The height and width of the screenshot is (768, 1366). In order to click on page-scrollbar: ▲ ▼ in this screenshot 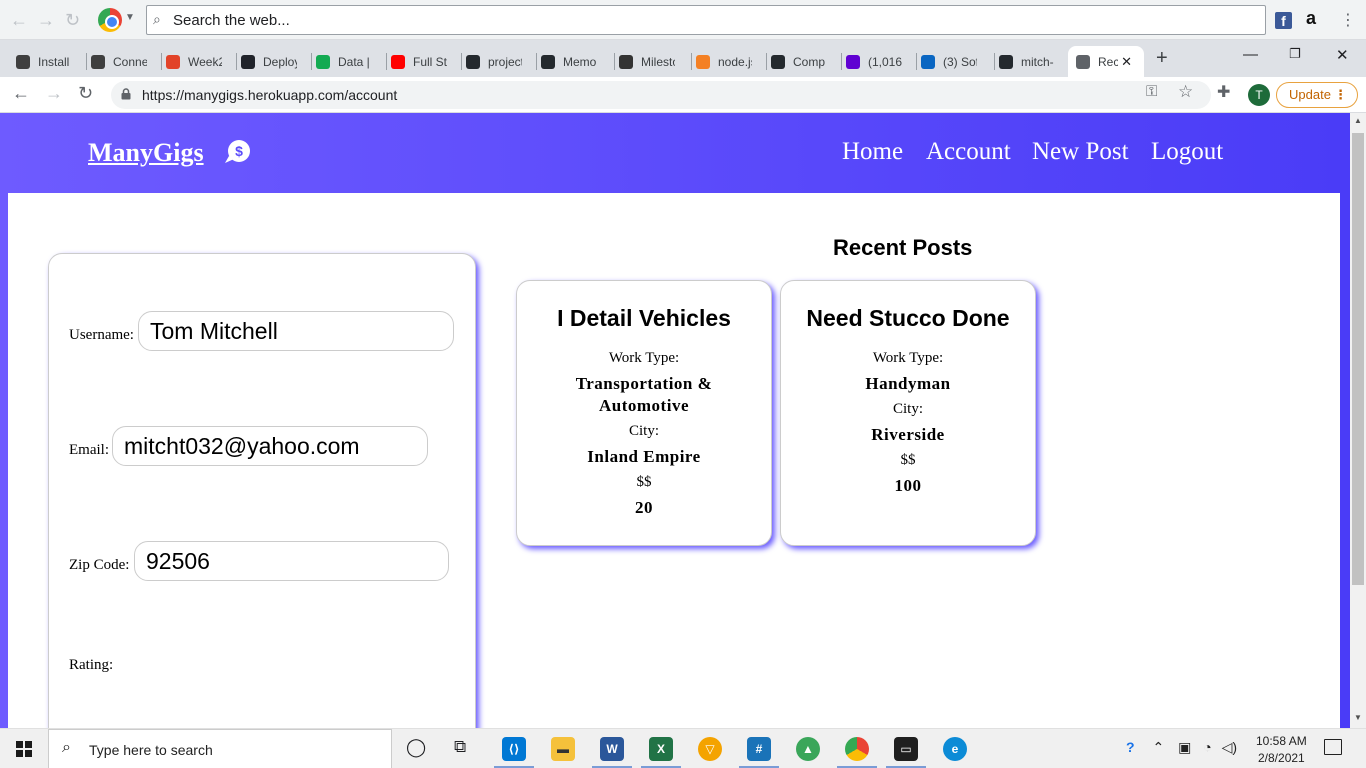, I will do `click(1358, 420)`.